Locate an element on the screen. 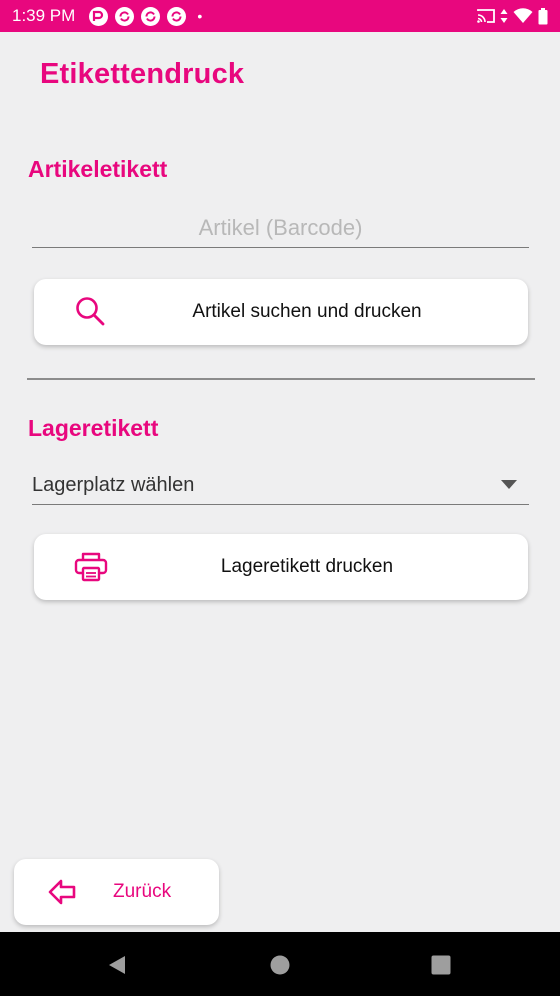  notification-icons: • is located at coordinates (146, 16).